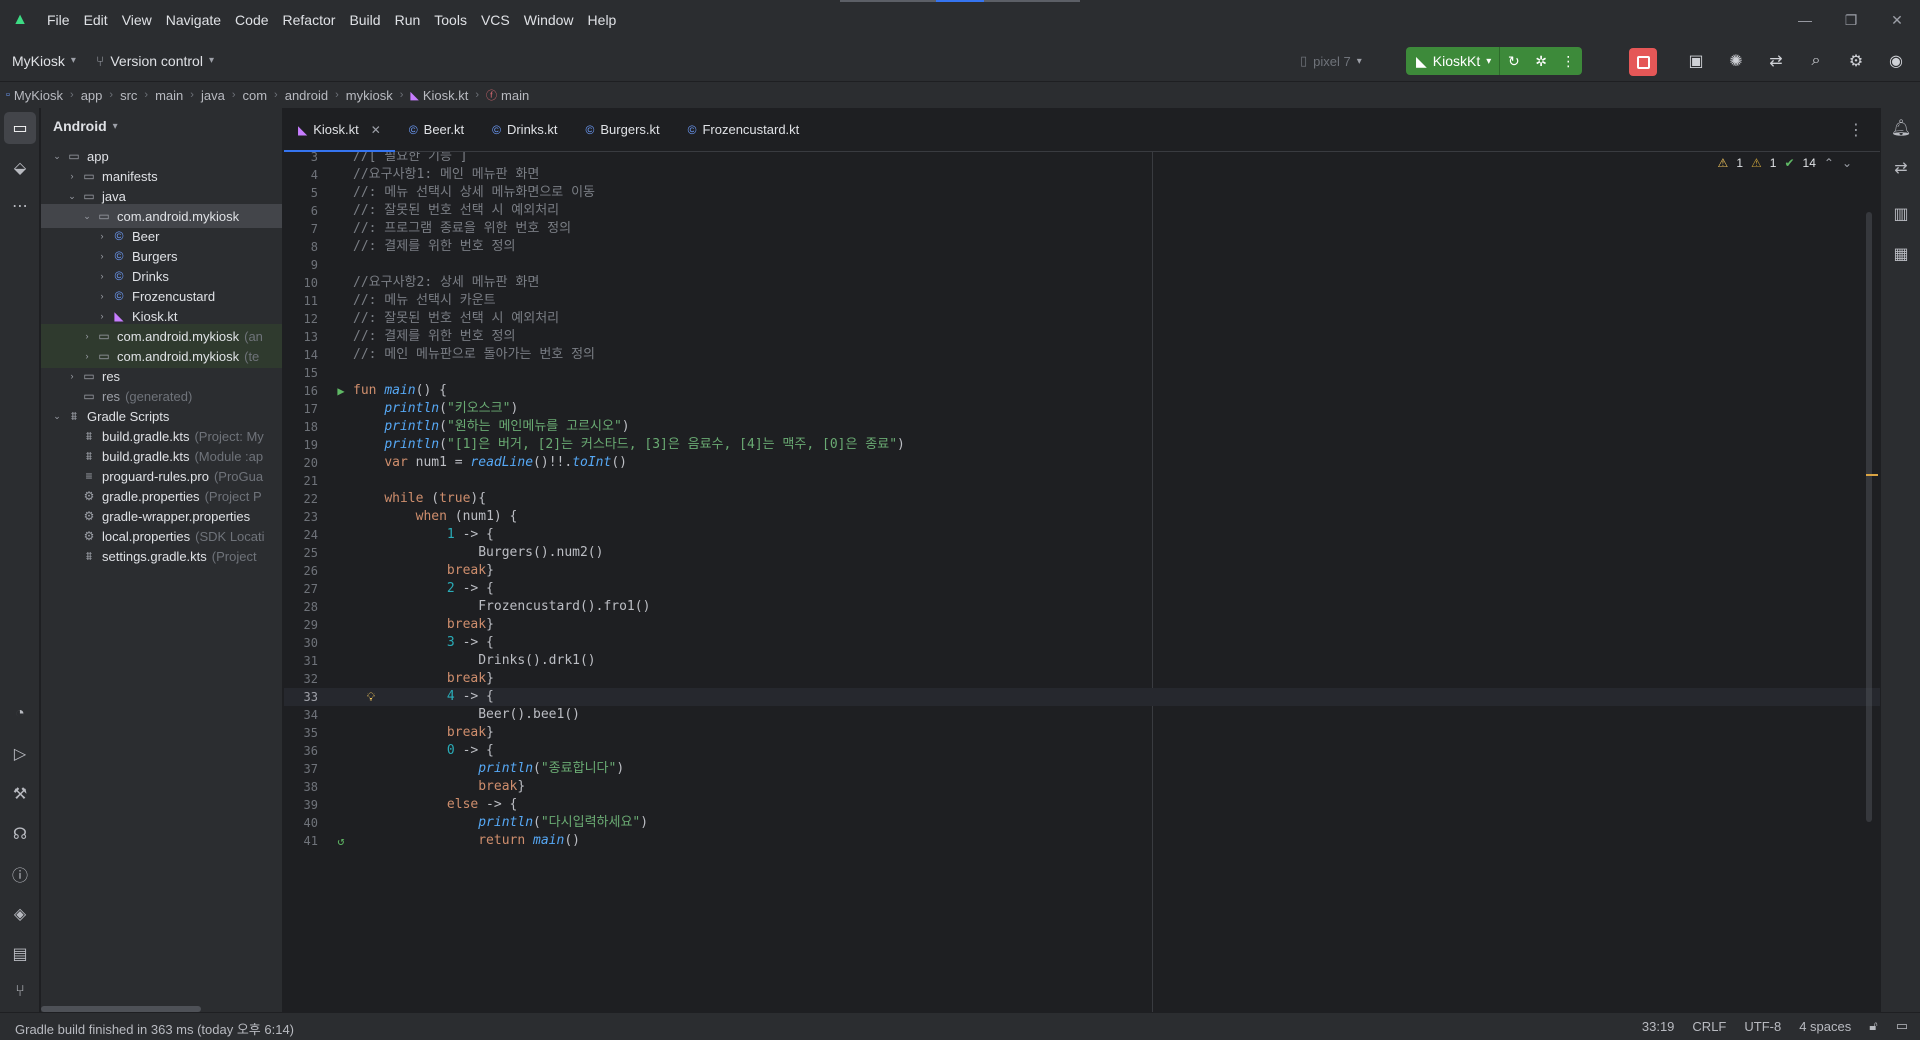 This screenshot has height=1040, width=1920. I want to click on code-line: 29 break}, so click(1082, 625).